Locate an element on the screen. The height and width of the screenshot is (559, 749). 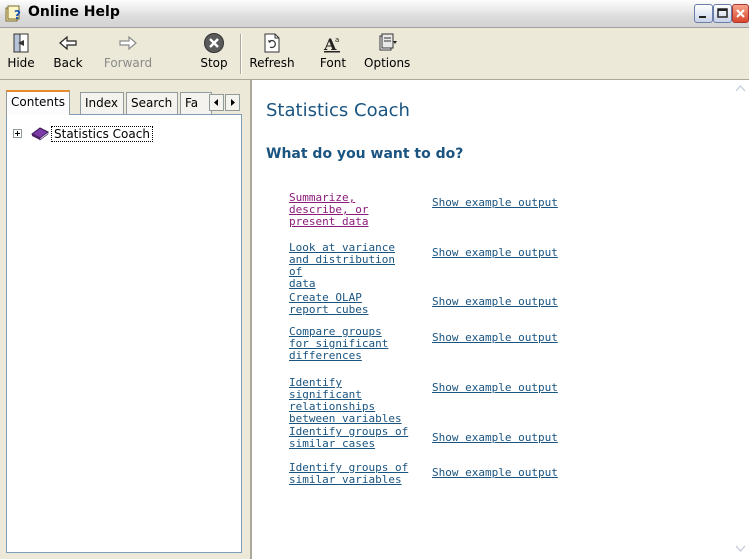
font-label: Font is located at coordinates (333, 63).